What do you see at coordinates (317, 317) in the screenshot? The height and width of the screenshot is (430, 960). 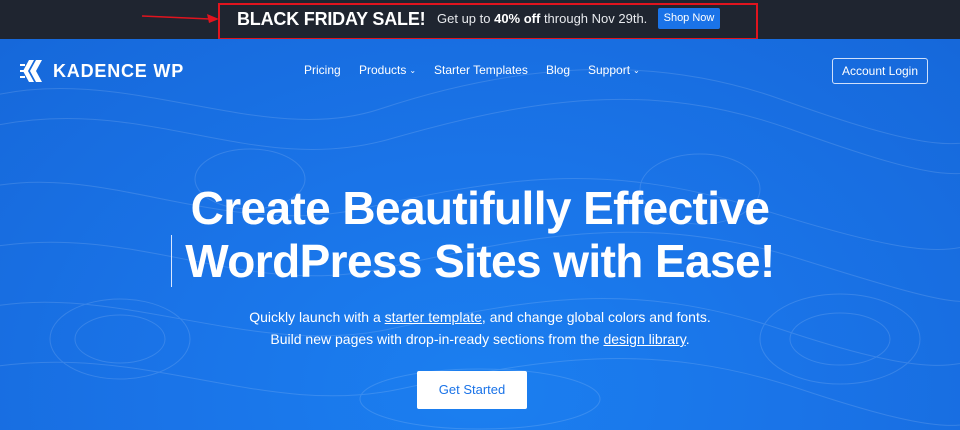 I see `sub1-text: Quickly launch with a` at bounding box center [317, 317].